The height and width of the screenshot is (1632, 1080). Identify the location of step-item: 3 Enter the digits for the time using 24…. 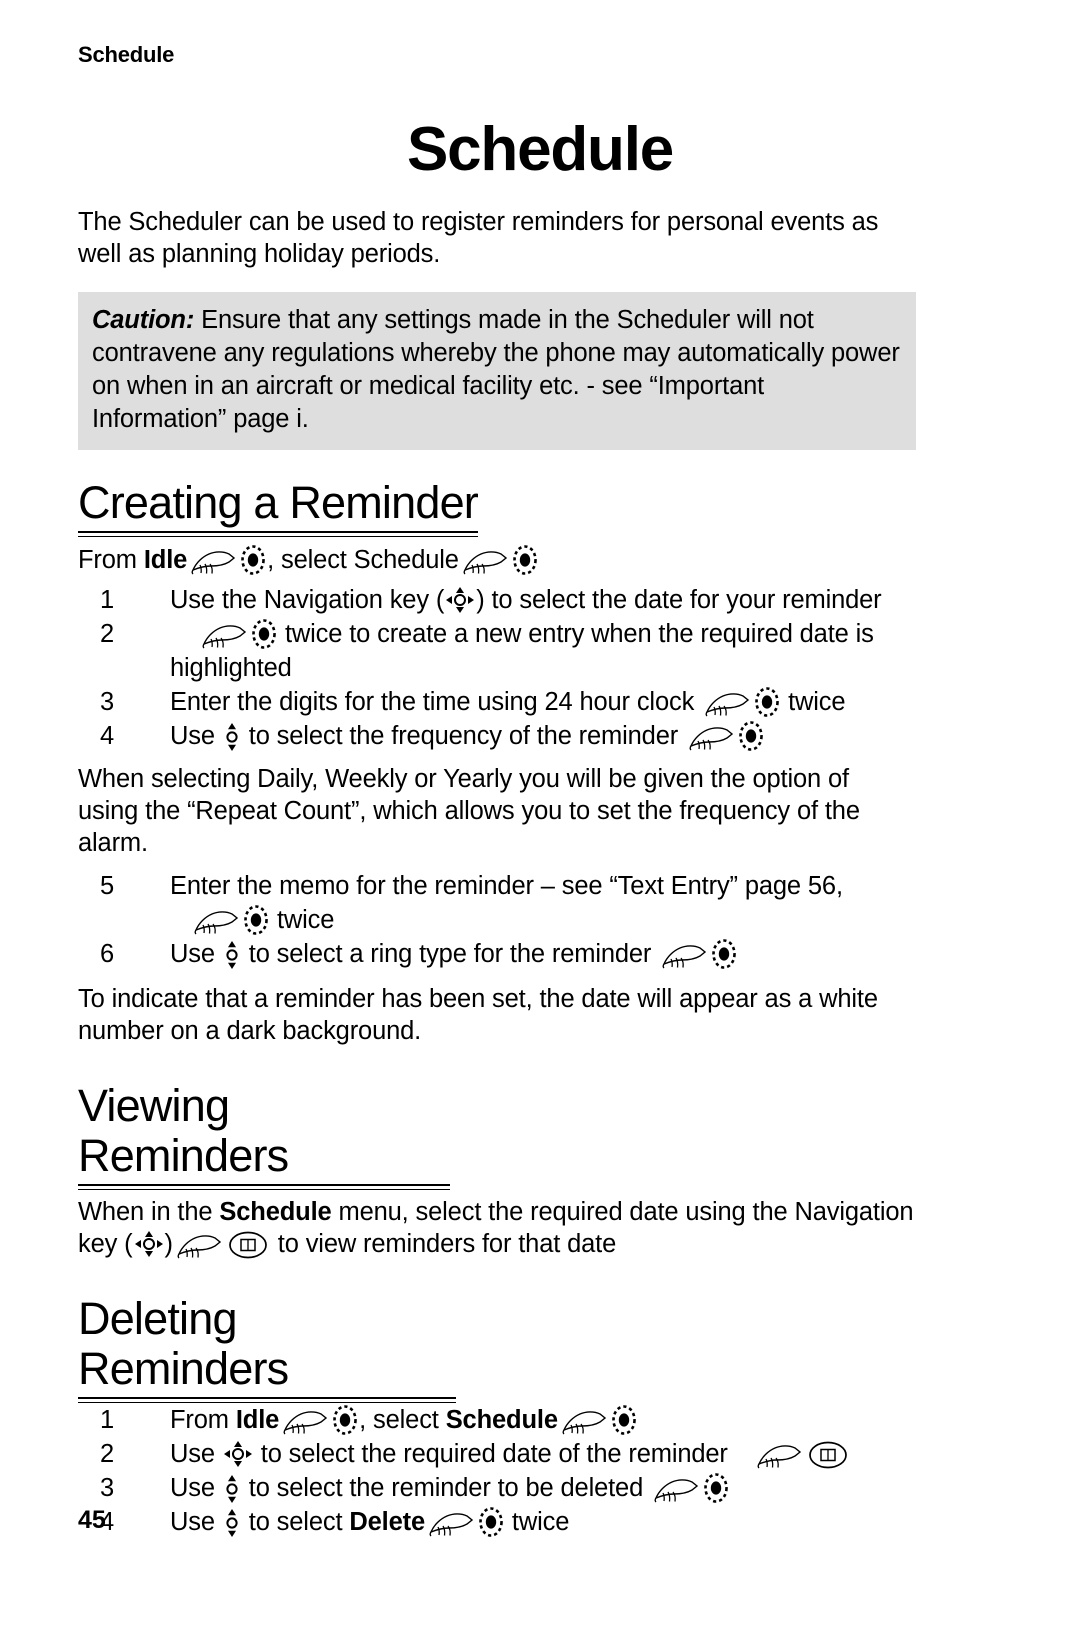
(497, 702).